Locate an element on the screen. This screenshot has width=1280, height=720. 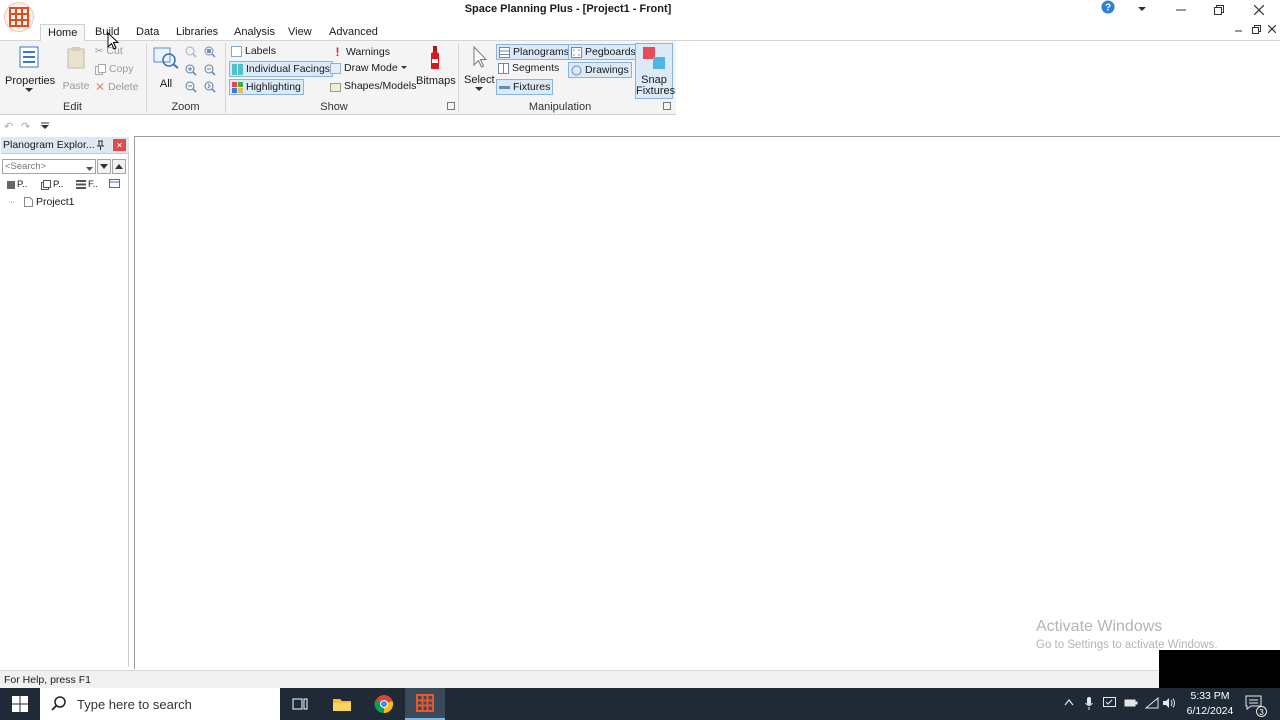
battery-icon is located at coordinates (1131, 704).